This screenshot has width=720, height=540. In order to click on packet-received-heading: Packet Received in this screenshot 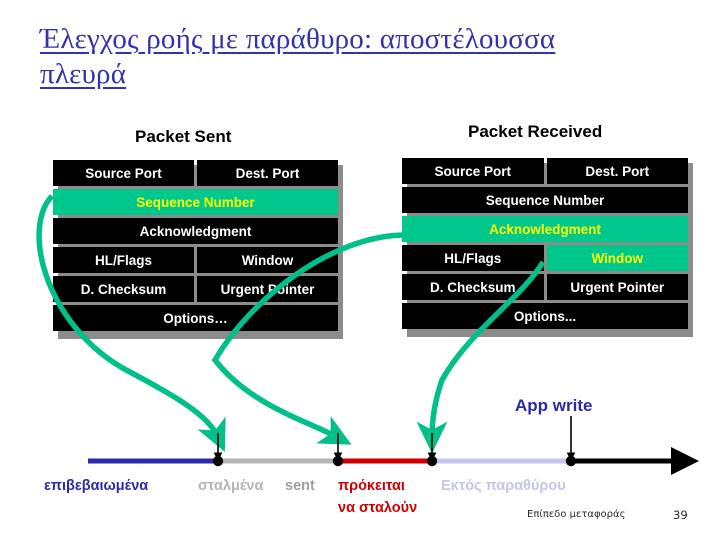, I will do `click(535, 131)`.